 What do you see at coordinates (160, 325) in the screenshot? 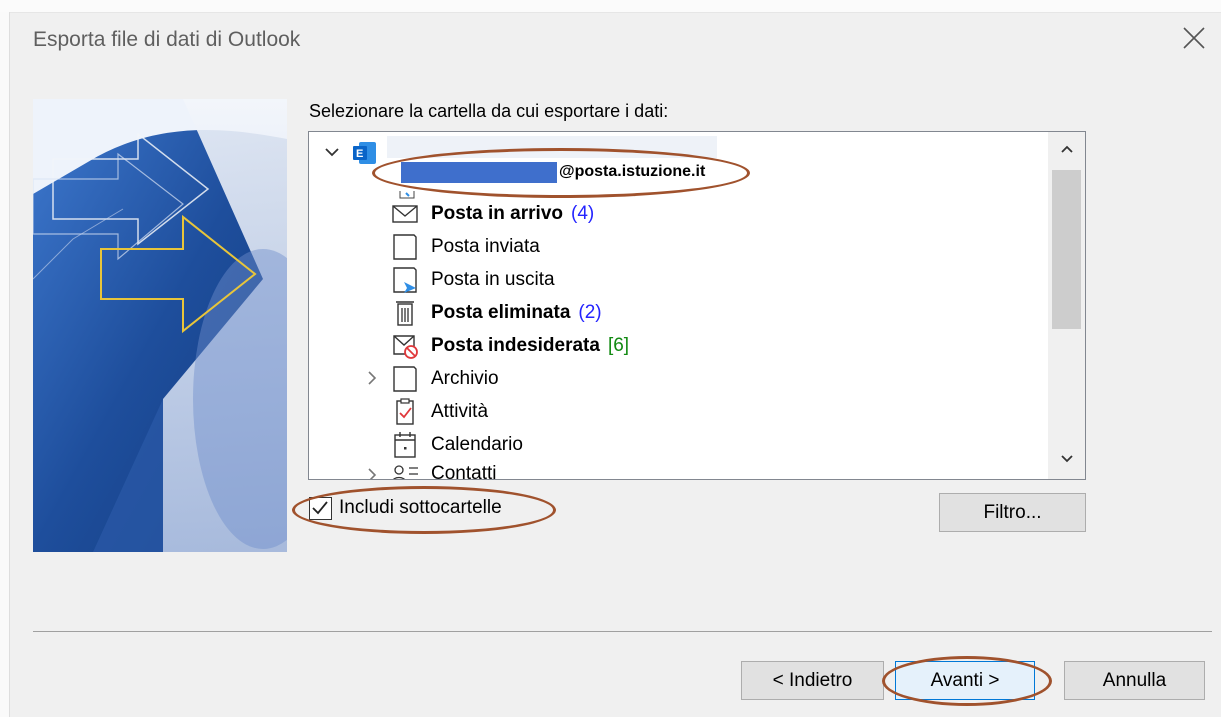
I see `wizard-illustration` at bounding box center [160, 325].